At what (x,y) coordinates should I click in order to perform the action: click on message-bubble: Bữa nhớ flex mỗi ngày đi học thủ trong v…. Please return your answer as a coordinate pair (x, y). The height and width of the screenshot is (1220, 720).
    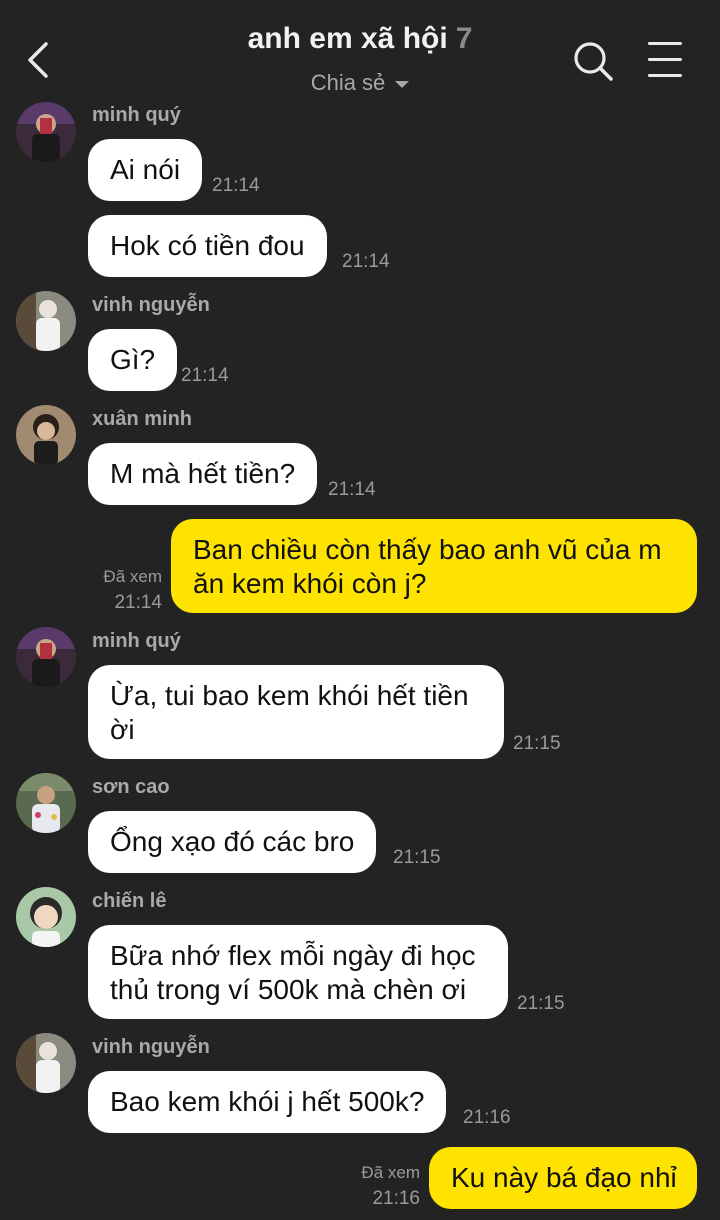
    Looking at the image, I should click on (298, 972).